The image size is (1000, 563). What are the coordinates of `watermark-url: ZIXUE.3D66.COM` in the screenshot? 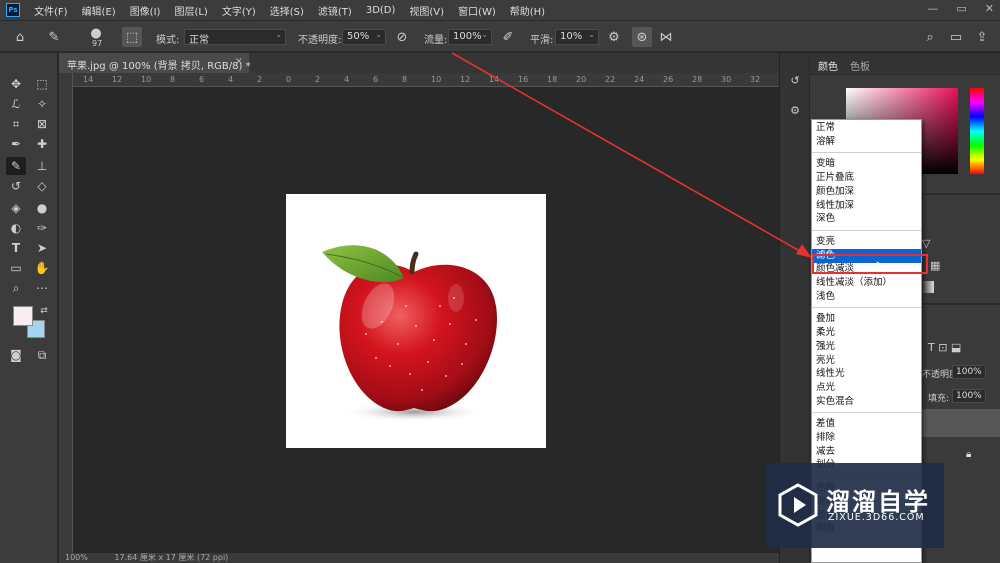 It's located at (876, 517).